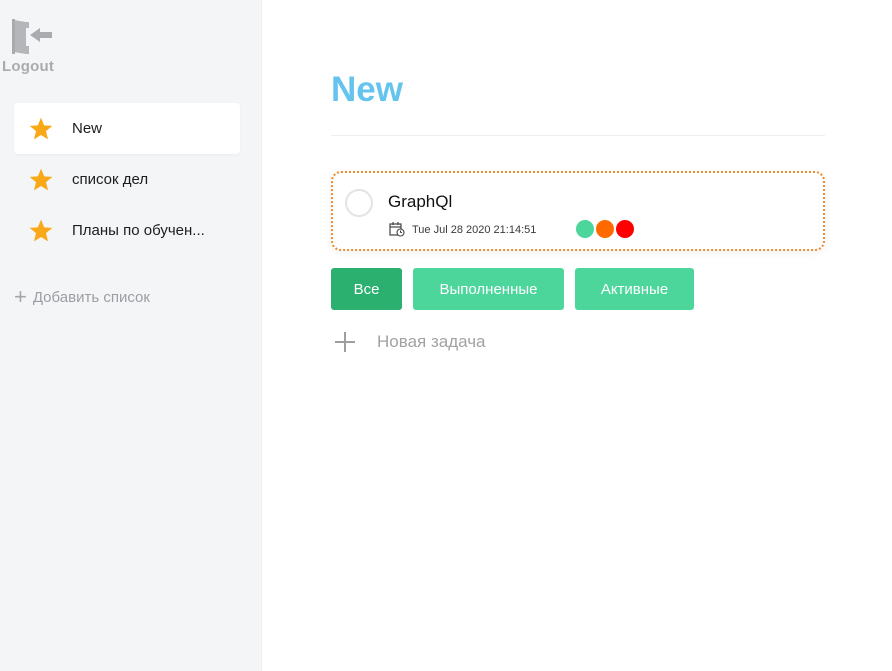 This screenshot has height=671, width=892. Describe the element at coordinates (578, 135) in the screenshot. I see `title-divider` at that location.